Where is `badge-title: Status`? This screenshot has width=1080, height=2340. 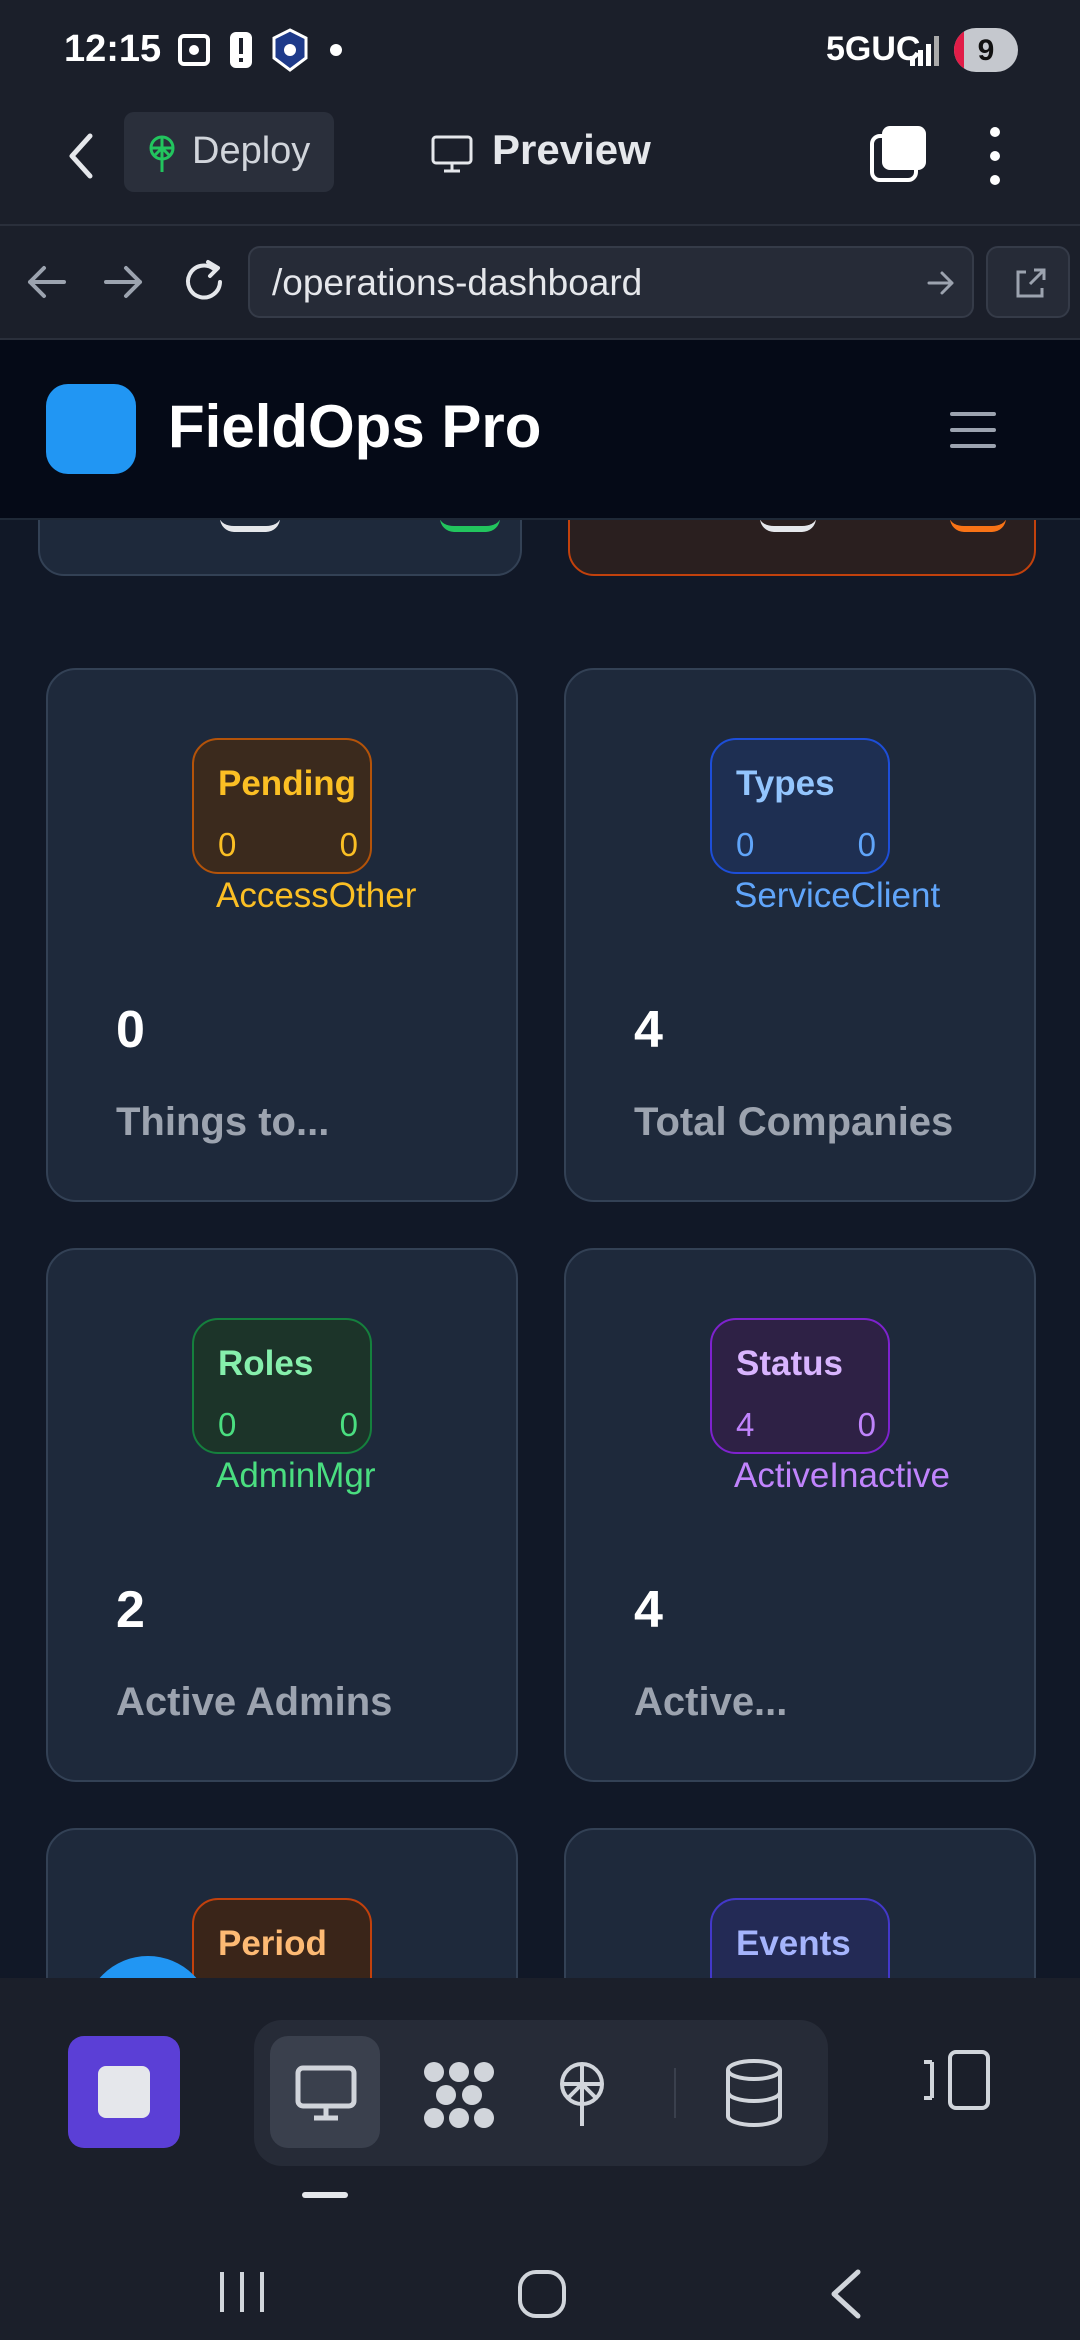
badge-title: Status is located at coordinates (789, 1363).